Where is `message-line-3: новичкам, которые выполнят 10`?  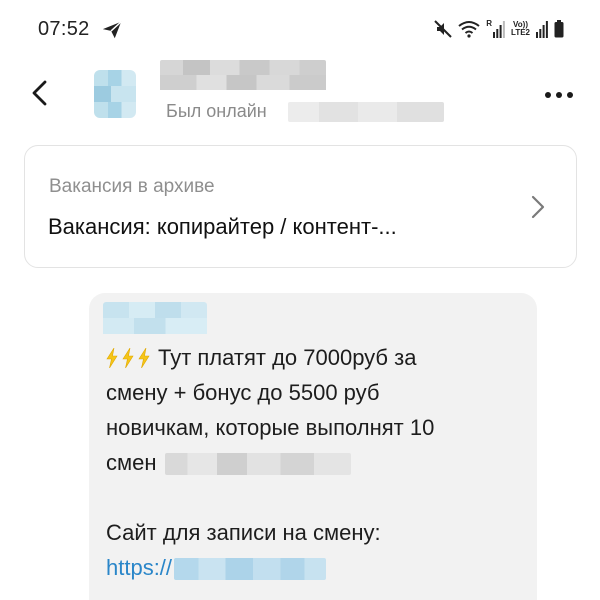 message-line-3: новичкам, которые выполнят 10 is located at coordinates (270, 427).